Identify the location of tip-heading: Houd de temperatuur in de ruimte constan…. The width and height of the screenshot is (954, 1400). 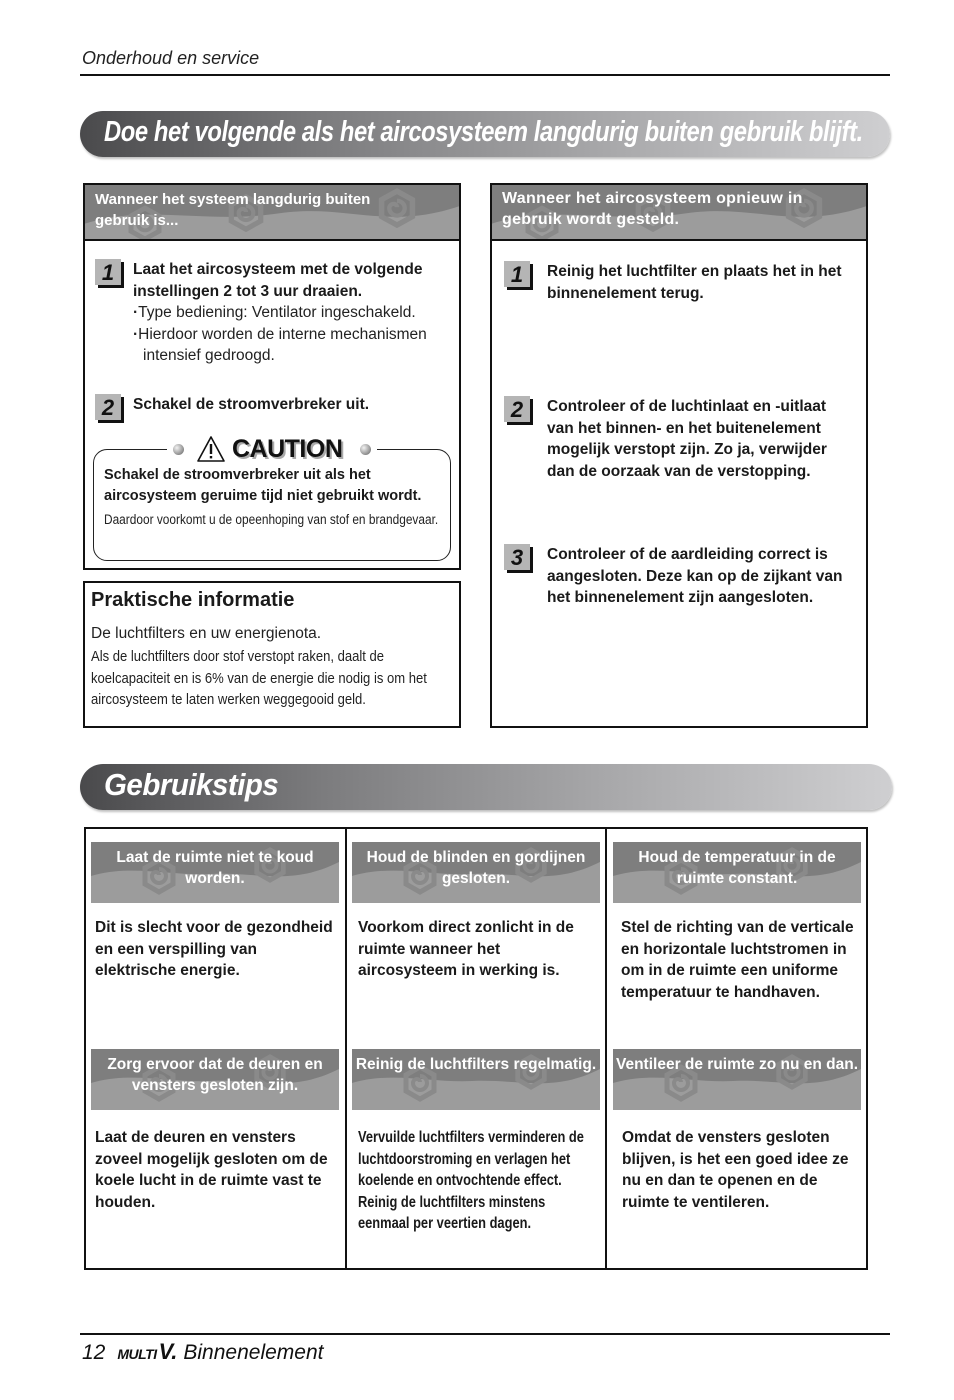
(737, 868).